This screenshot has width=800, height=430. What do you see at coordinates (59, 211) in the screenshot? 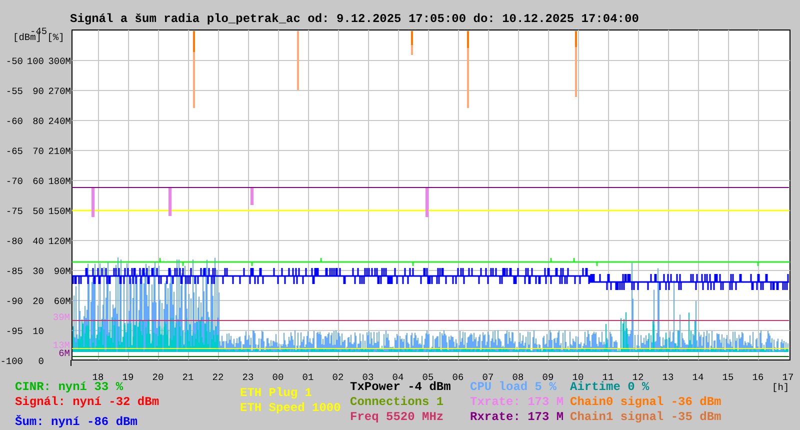
I see `axis-tick-label: 150M` at bounding box center [59, 211].